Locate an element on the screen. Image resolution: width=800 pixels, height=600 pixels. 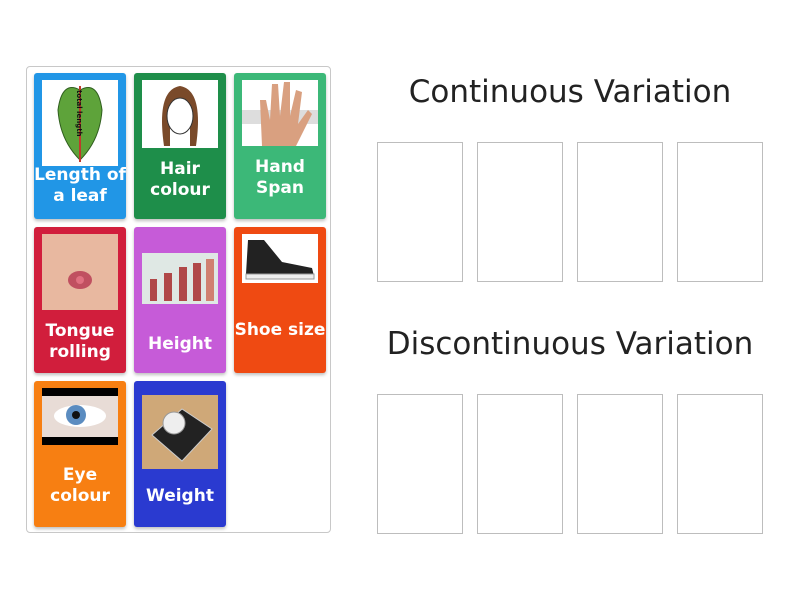
eye-image is located at coordinates (80, 416).